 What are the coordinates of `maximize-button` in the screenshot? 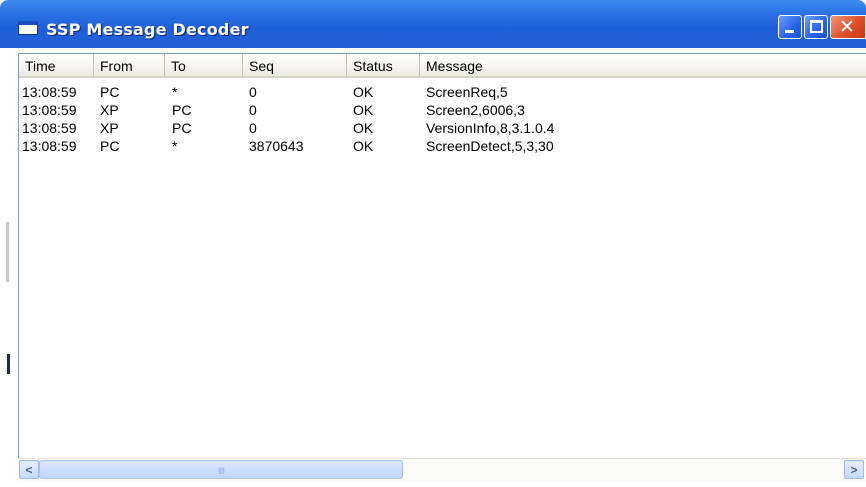 It's located at (816, 27).